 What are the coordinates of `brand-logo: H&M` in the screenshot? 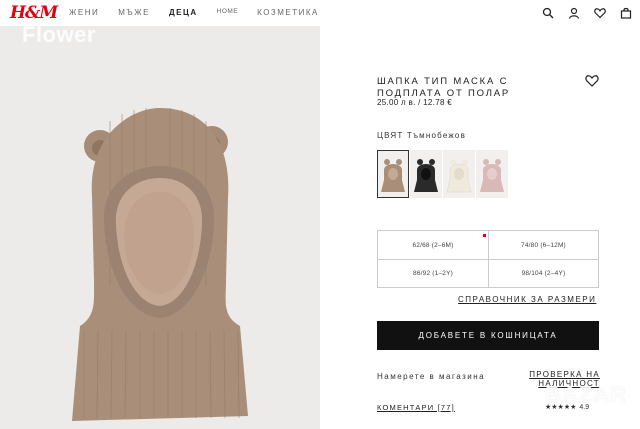 It's located at (34, 13).